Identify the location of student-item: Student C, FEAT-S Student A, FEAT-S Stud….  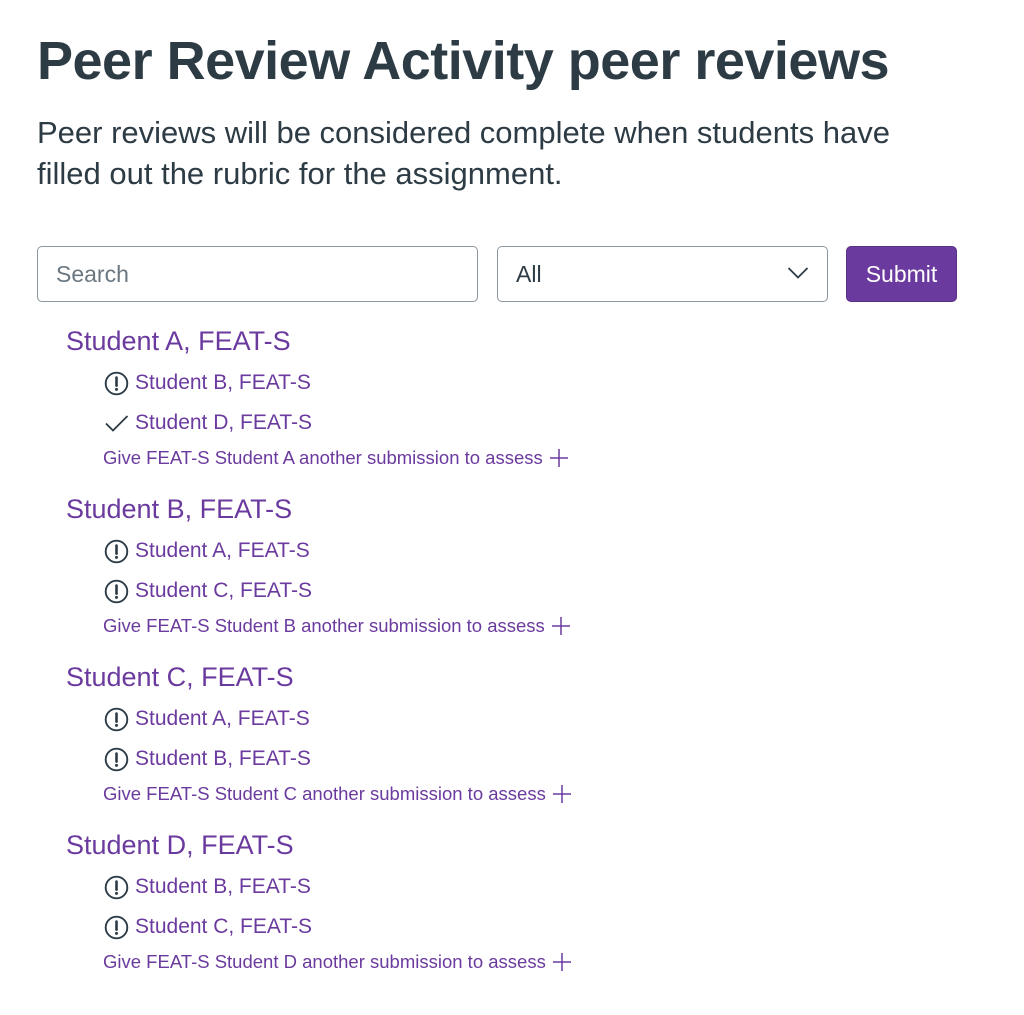
(506, 746).